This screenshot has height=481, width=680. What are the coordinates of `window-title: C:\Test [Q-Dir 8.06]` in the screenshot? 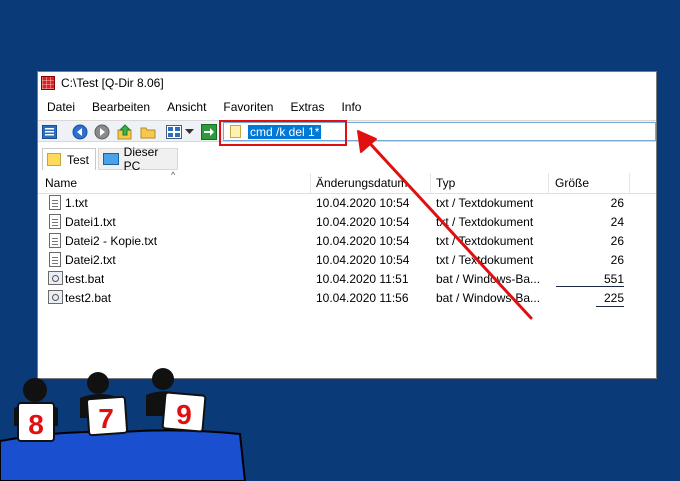 It's located at (112, 83).